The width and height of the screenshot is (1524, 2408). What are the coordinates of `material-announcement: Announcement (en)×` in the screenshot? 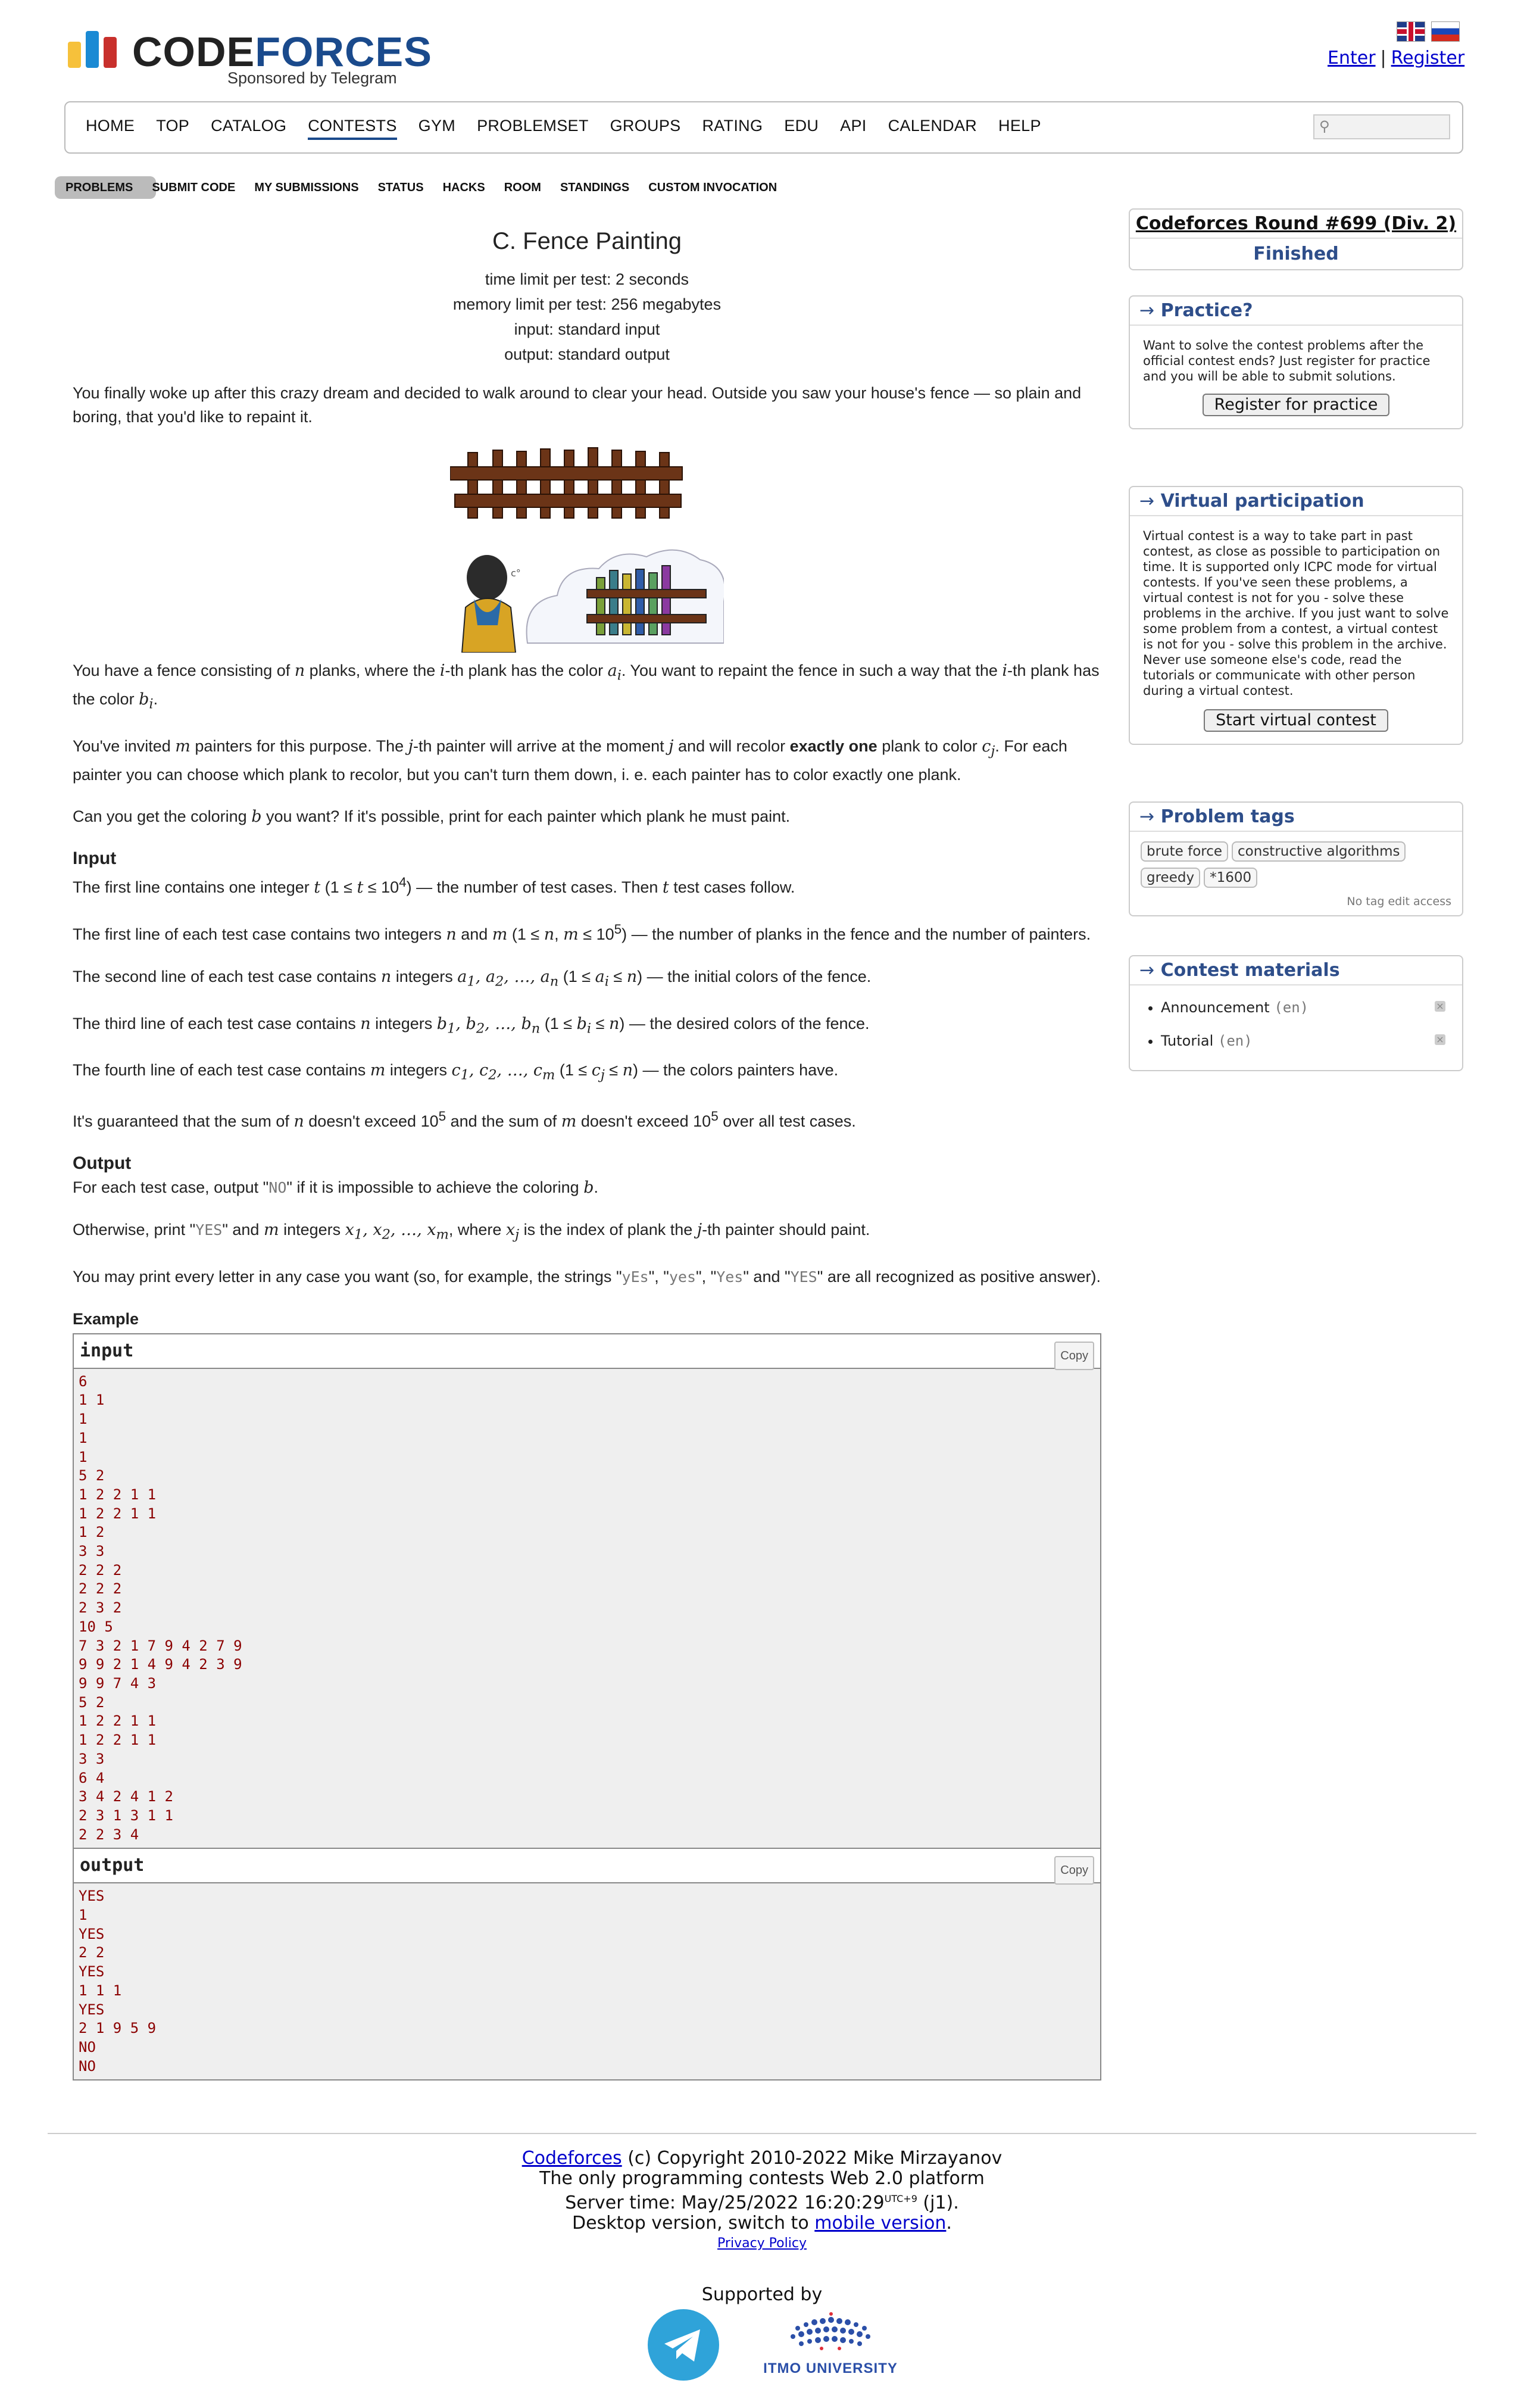 It's located at (1303, 1007).